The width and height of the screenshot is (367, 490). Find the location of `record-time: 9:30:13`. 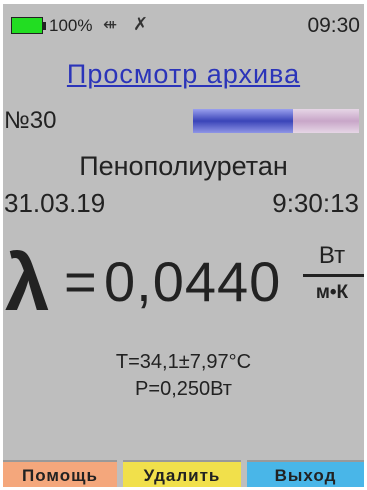

record-time: 9:30:13 is located at coordinates (315, 203).